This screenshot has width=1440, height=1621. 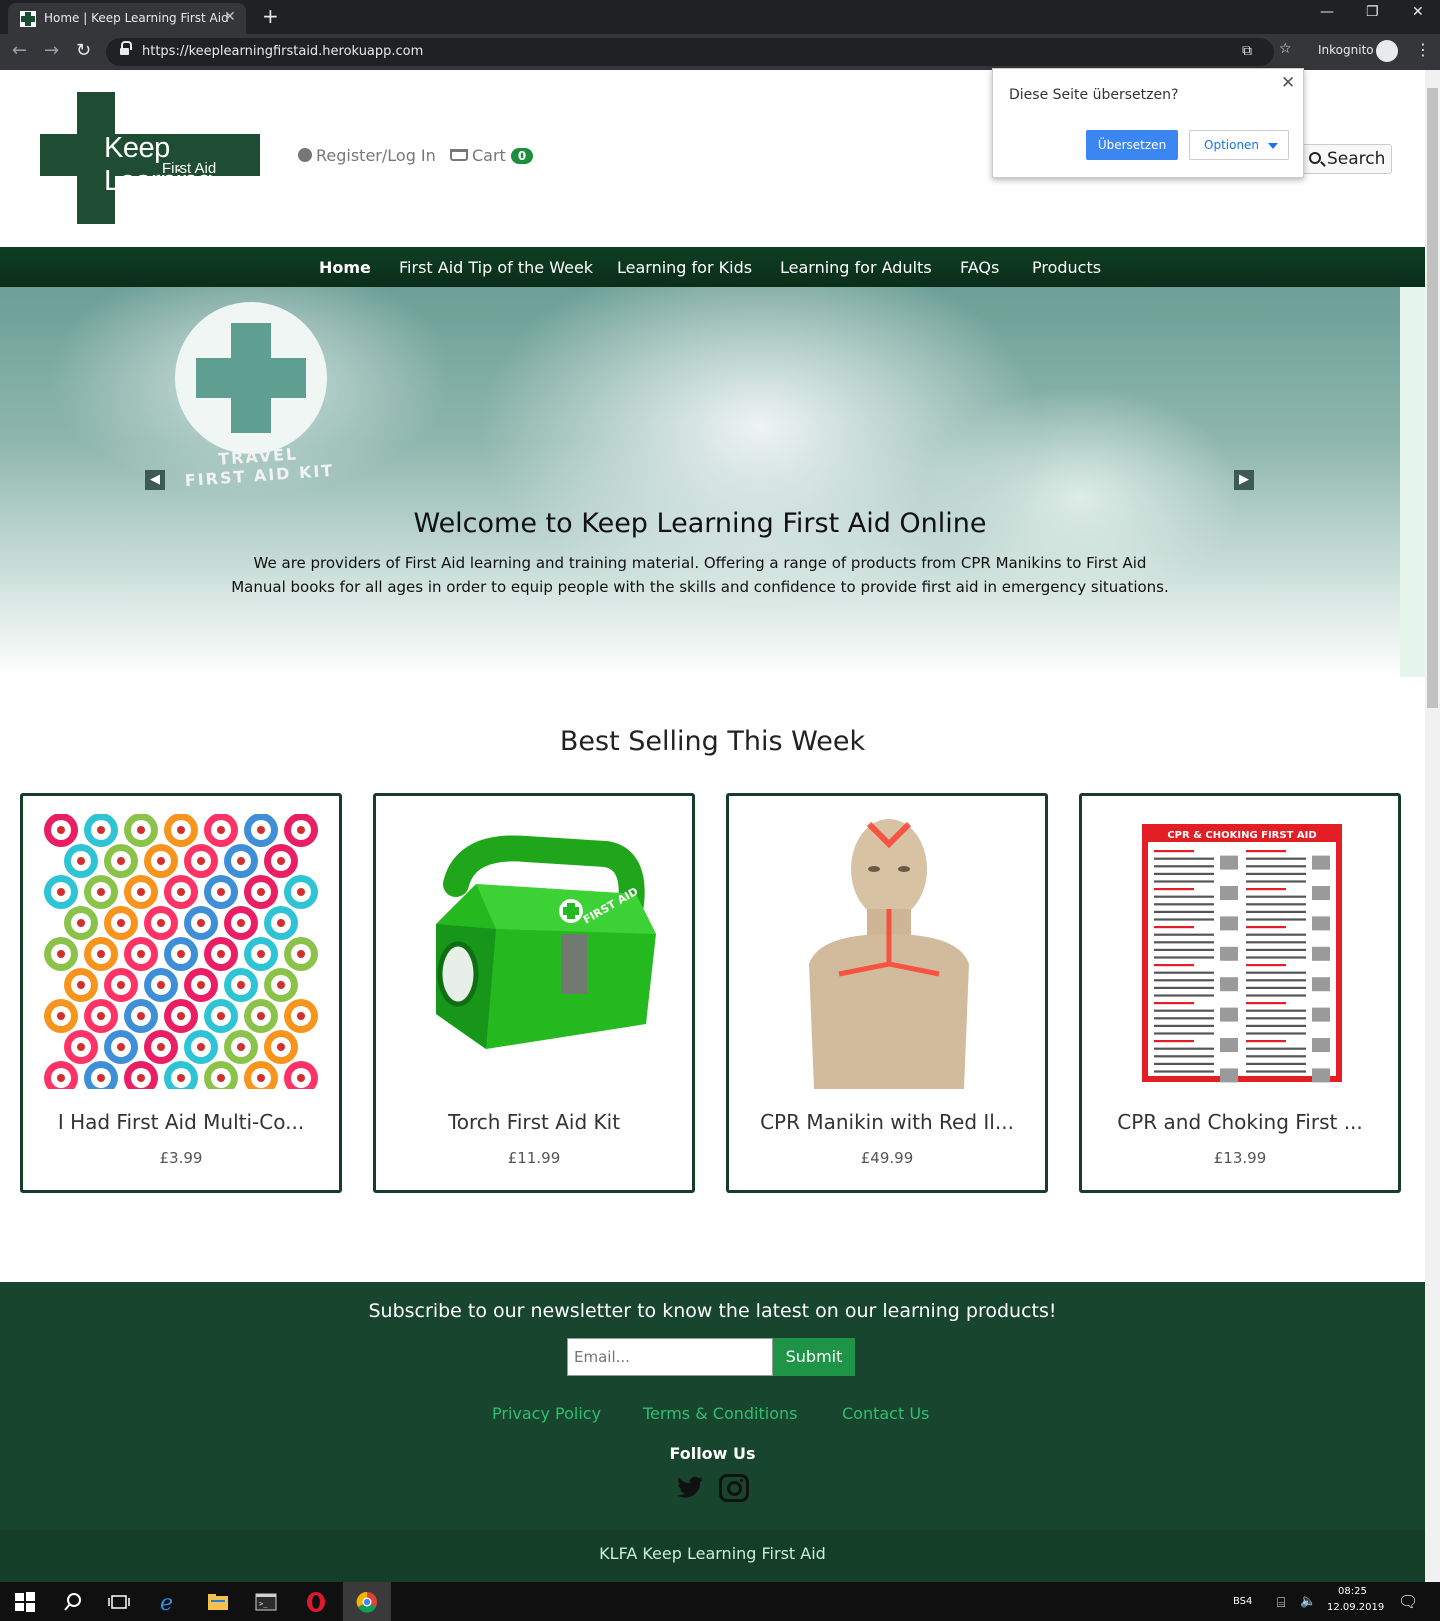 What do you see at coordinates (218, 1602) in the screenshot?
I see `file-explorer-icon` at bounding box center [218, 1602].